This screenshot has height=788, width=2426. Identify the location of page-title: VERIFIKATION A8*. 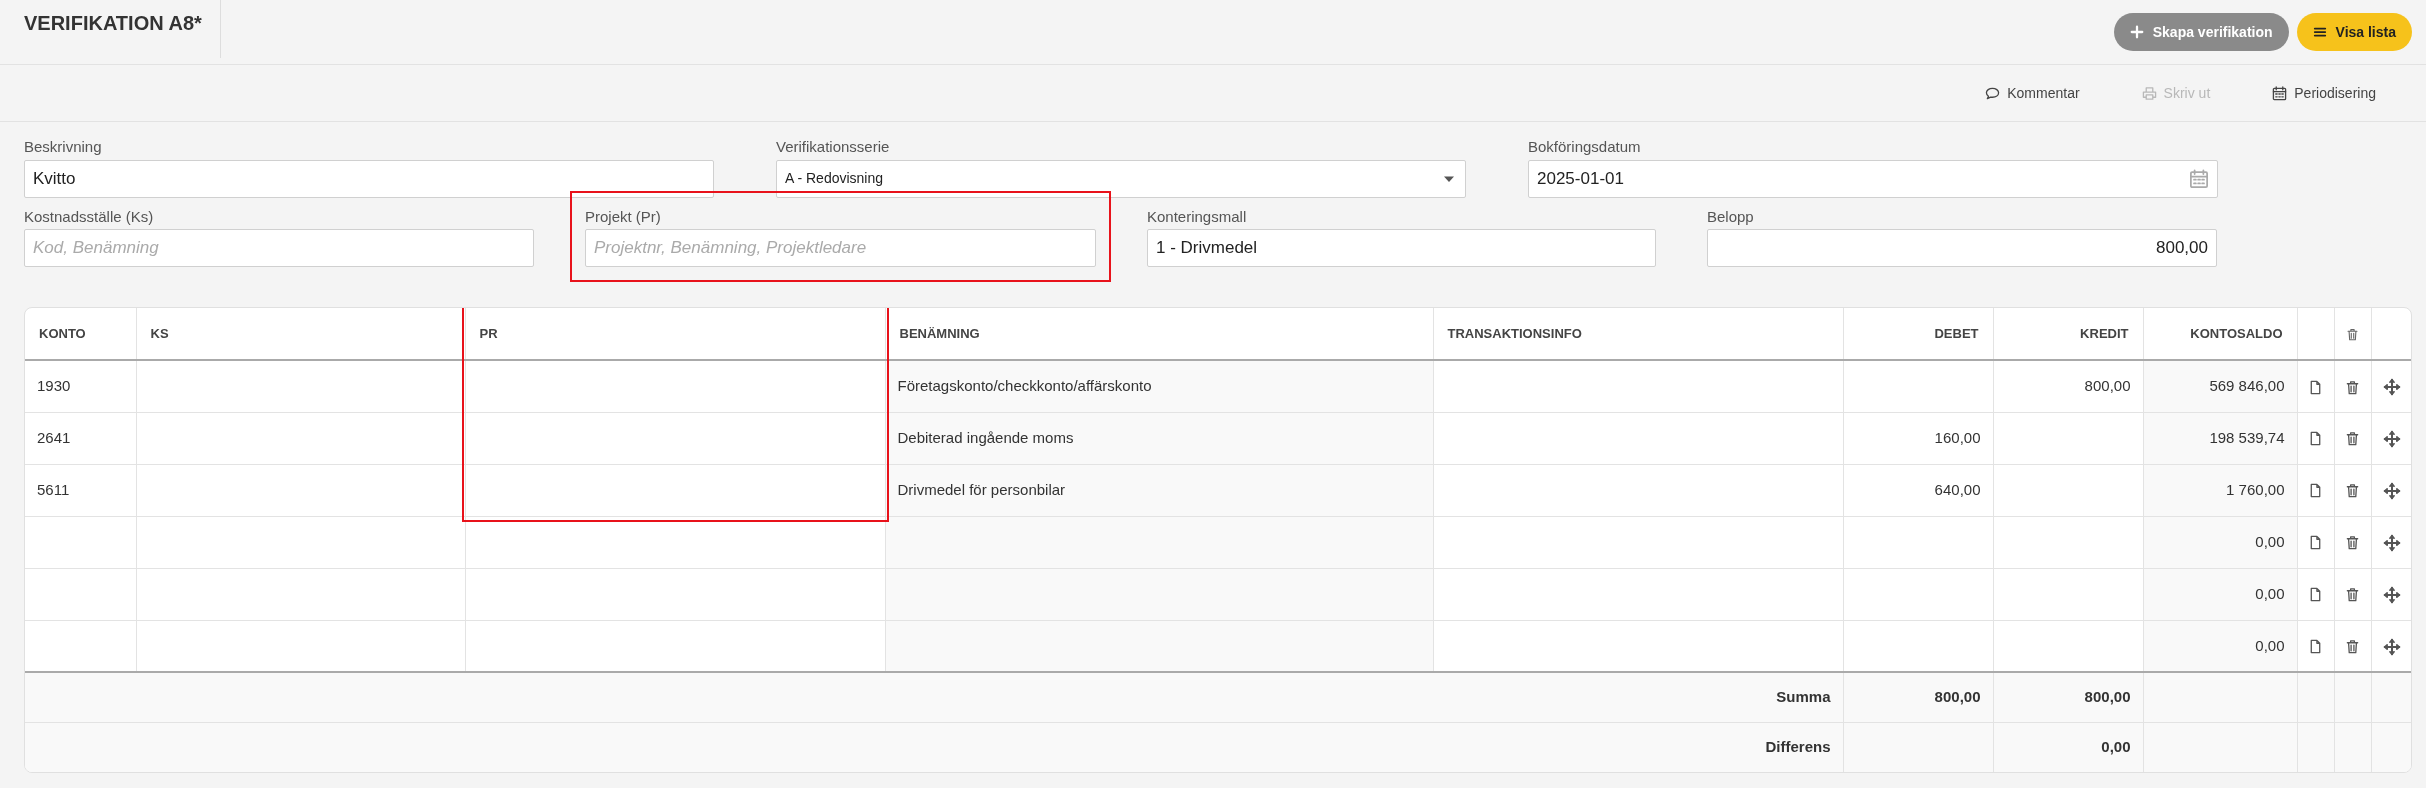
(122, 29).